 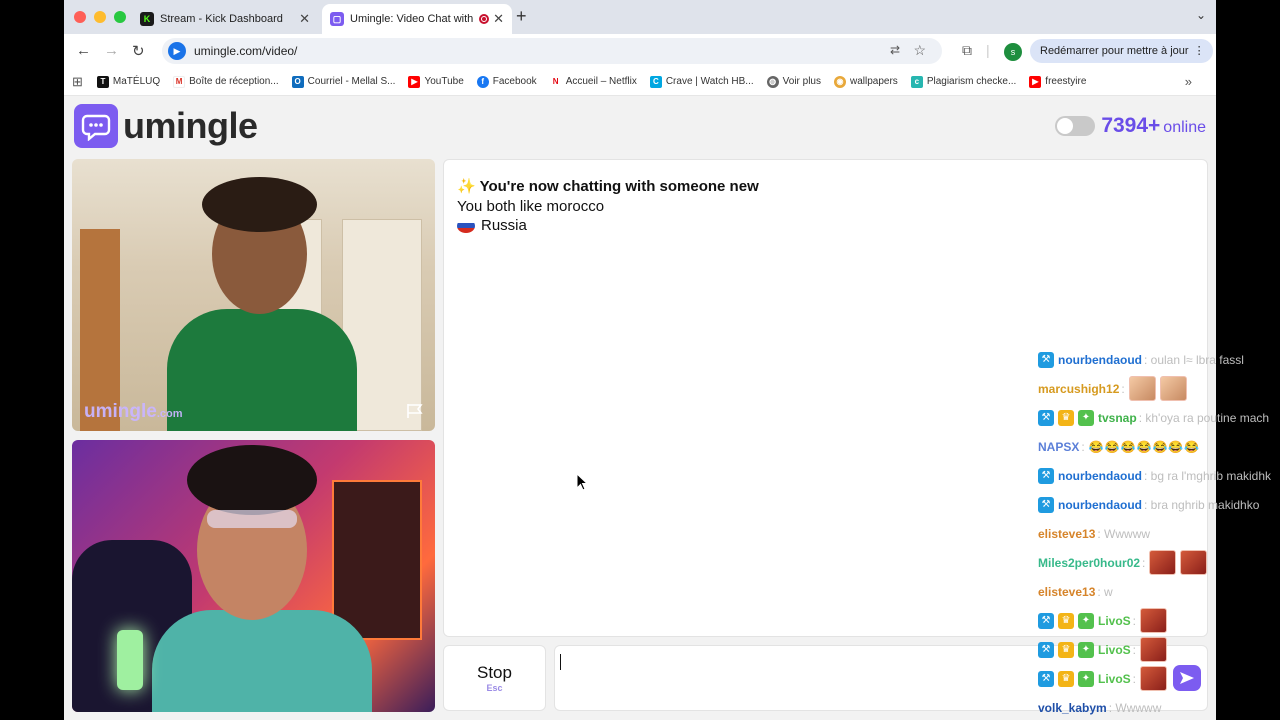 I want to click on online-count: 7394+, so click(x=1131, y=125).